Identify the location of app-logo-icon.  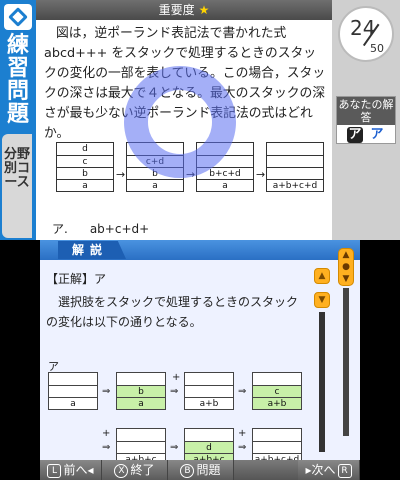
(18, 17).